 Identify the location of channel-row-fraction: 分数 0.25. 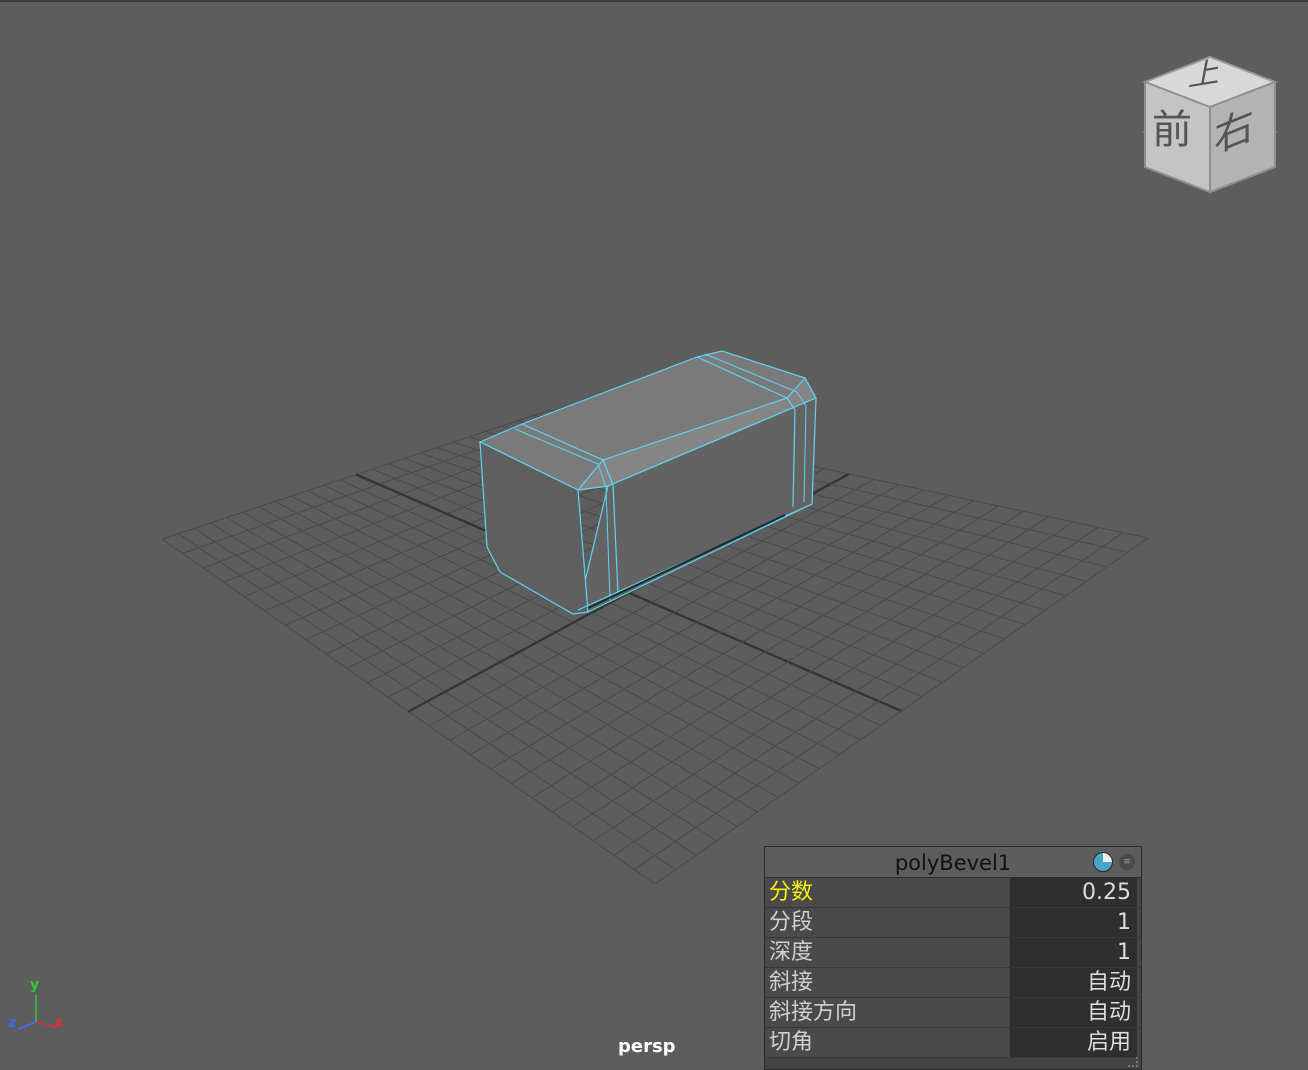
(953, 893).